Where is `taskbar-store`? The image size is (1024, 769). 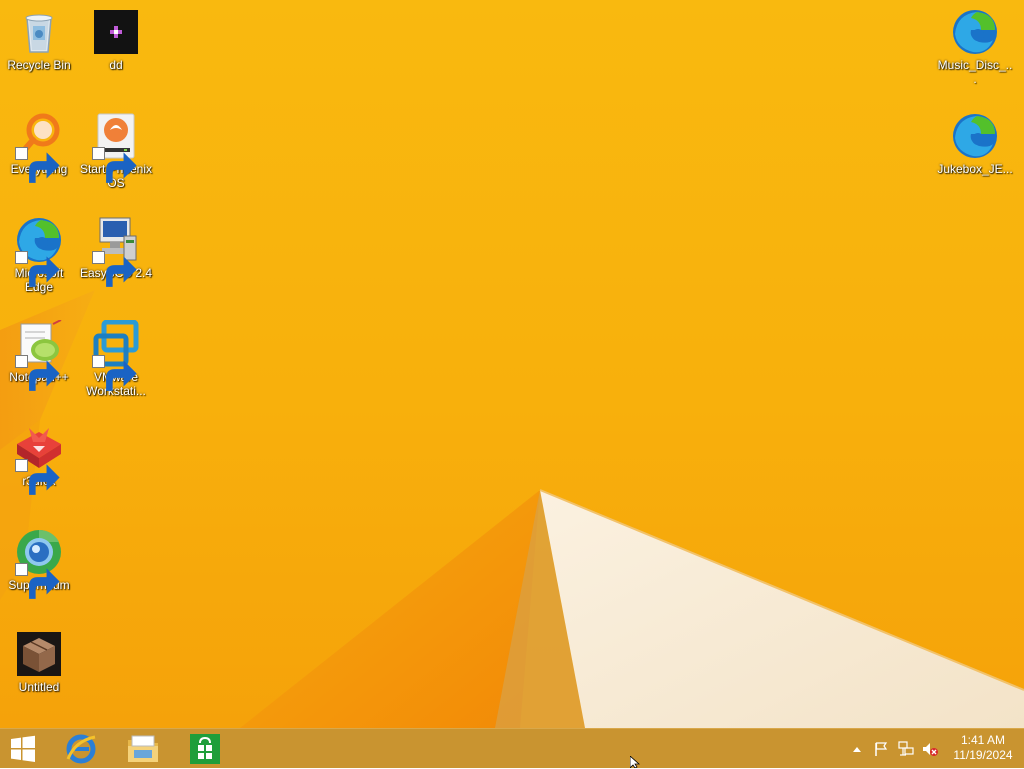
taskbar-store is located at coordinates (205, 749).